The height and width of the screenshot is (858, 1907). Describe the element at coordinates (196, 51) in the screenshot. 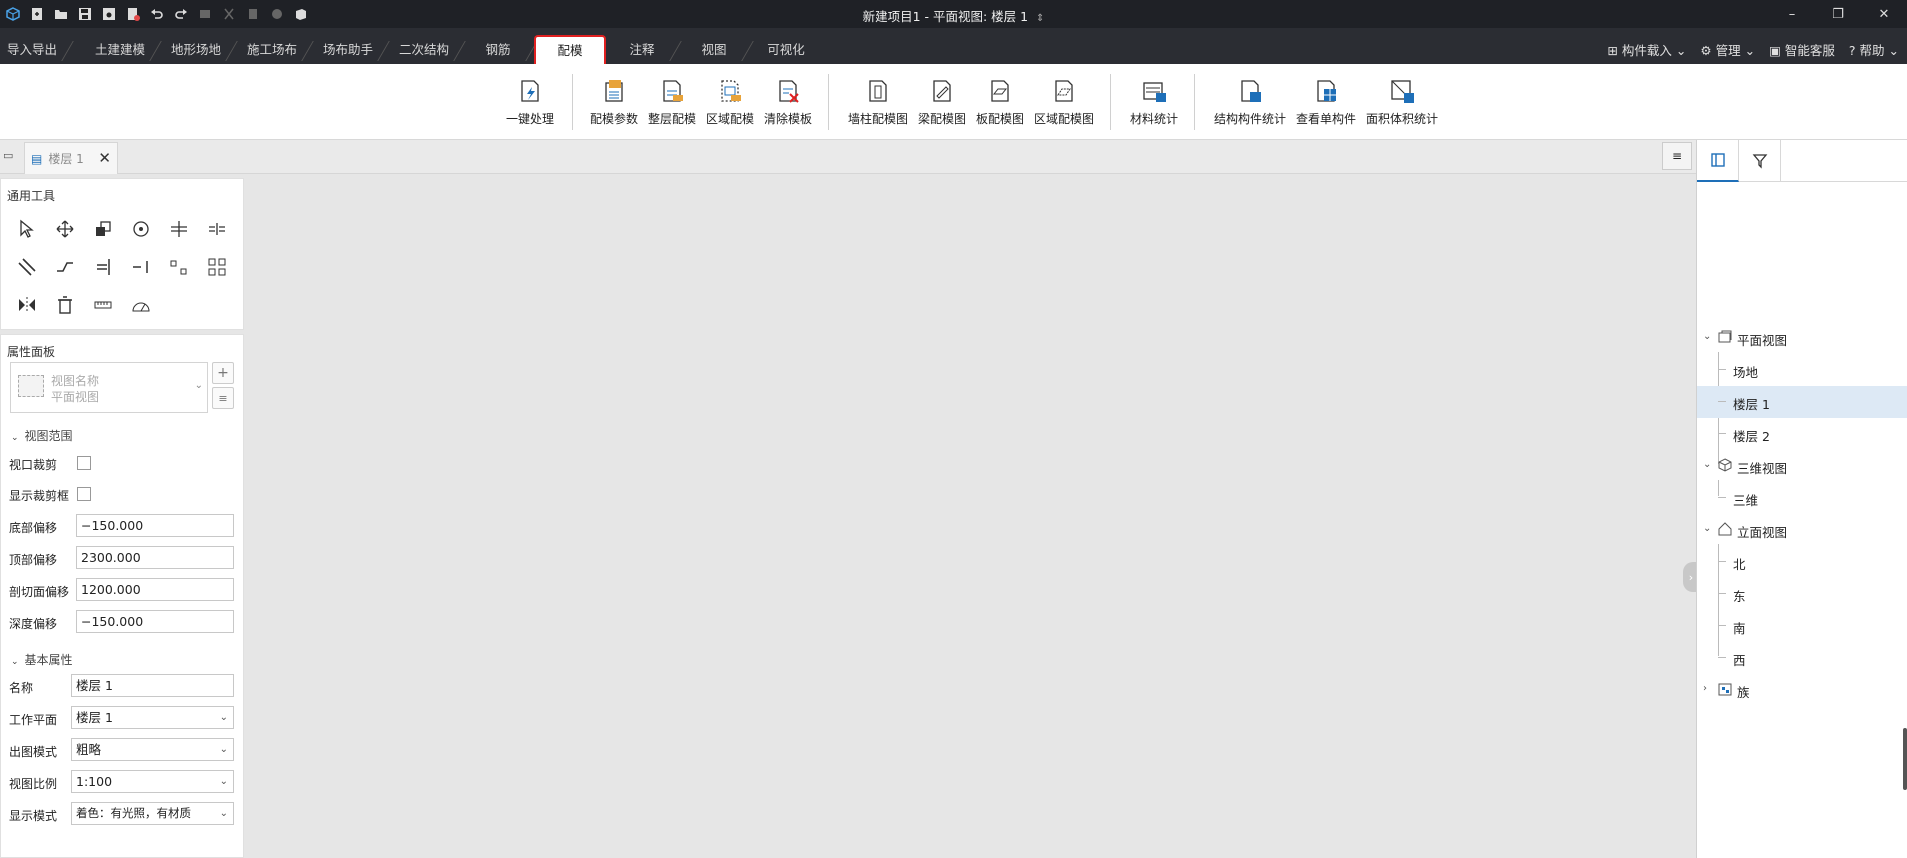

I see `tab-terrain-site: 地形场地` at that location.